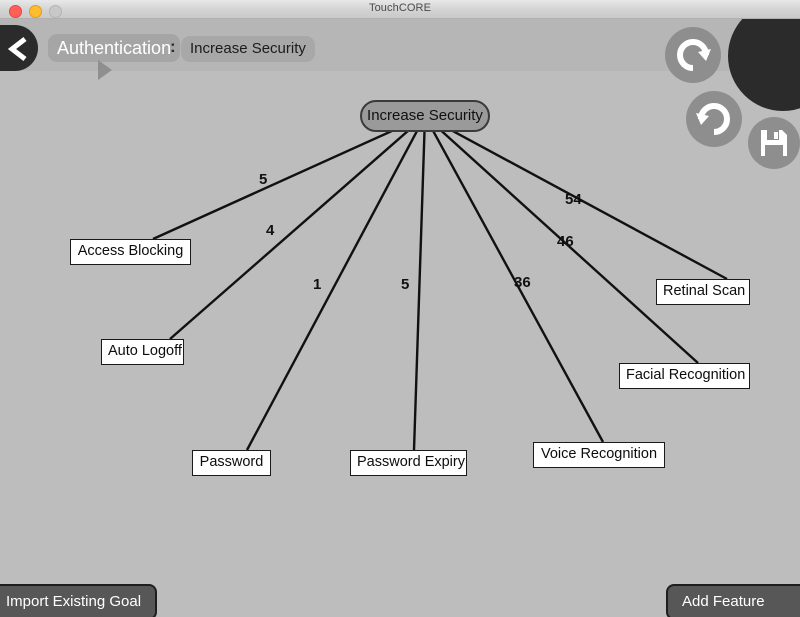  What do you see at coordinates (105, 70) in the screenshot?
I see `breadcrumb-arrow-icon` at bounding box center [105, 70].